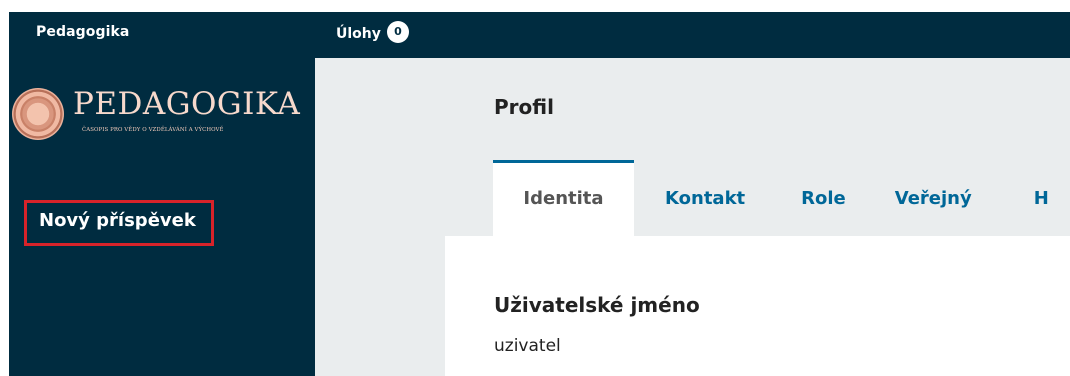  What do you see at coordinates (187, 104) in the screenshot?
I see `logo-title: PEDAGOGIKA` at bounding box center [187, 104].